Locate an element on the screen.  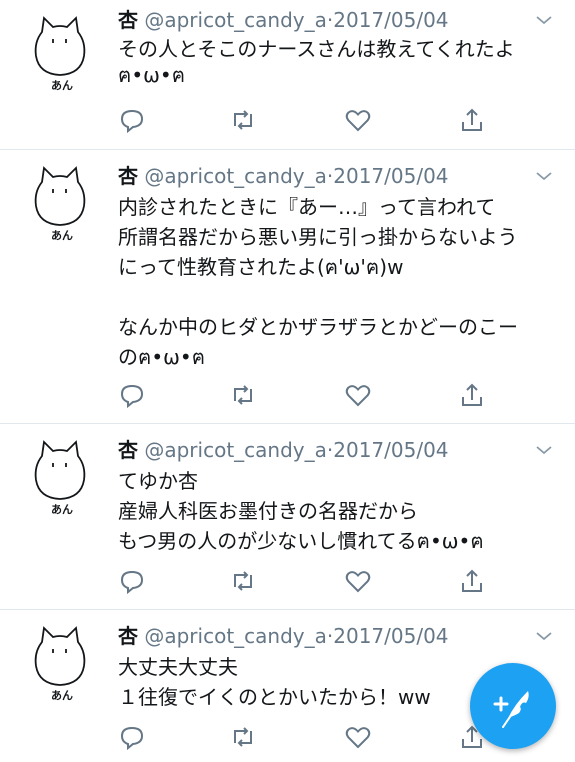
compose-tweet-button is located at coordinates (513, 706).